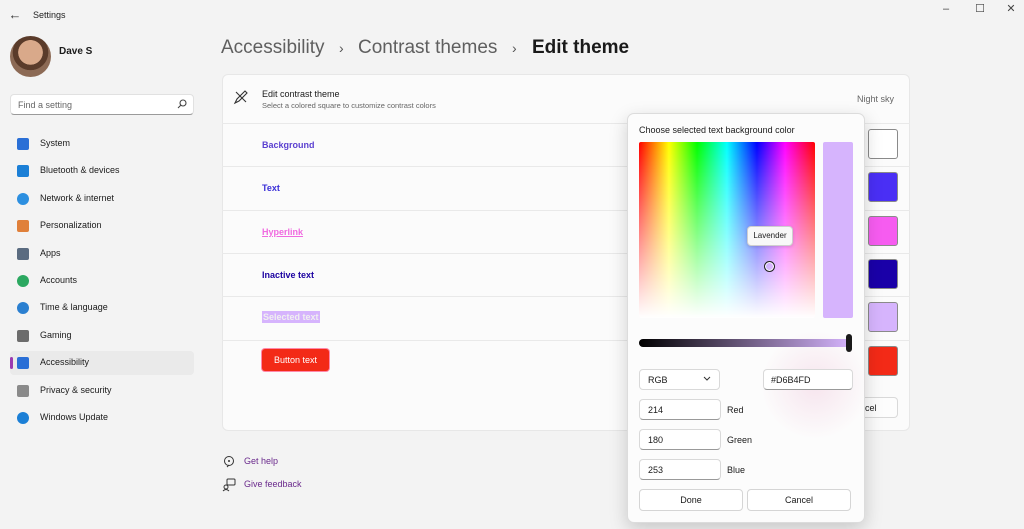  I want to click on globe-clock-icon, so click(23, 308).